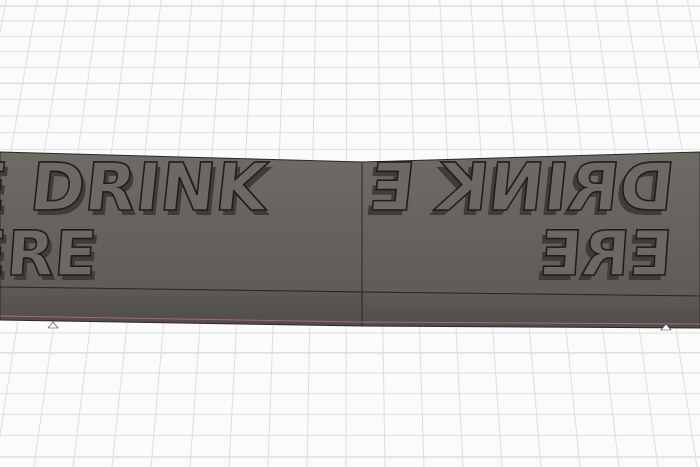  What do you see at coordinates (605, 253) in the screenshot?
I see `right-line2-face: ERE` at bounding box center [605, 253].